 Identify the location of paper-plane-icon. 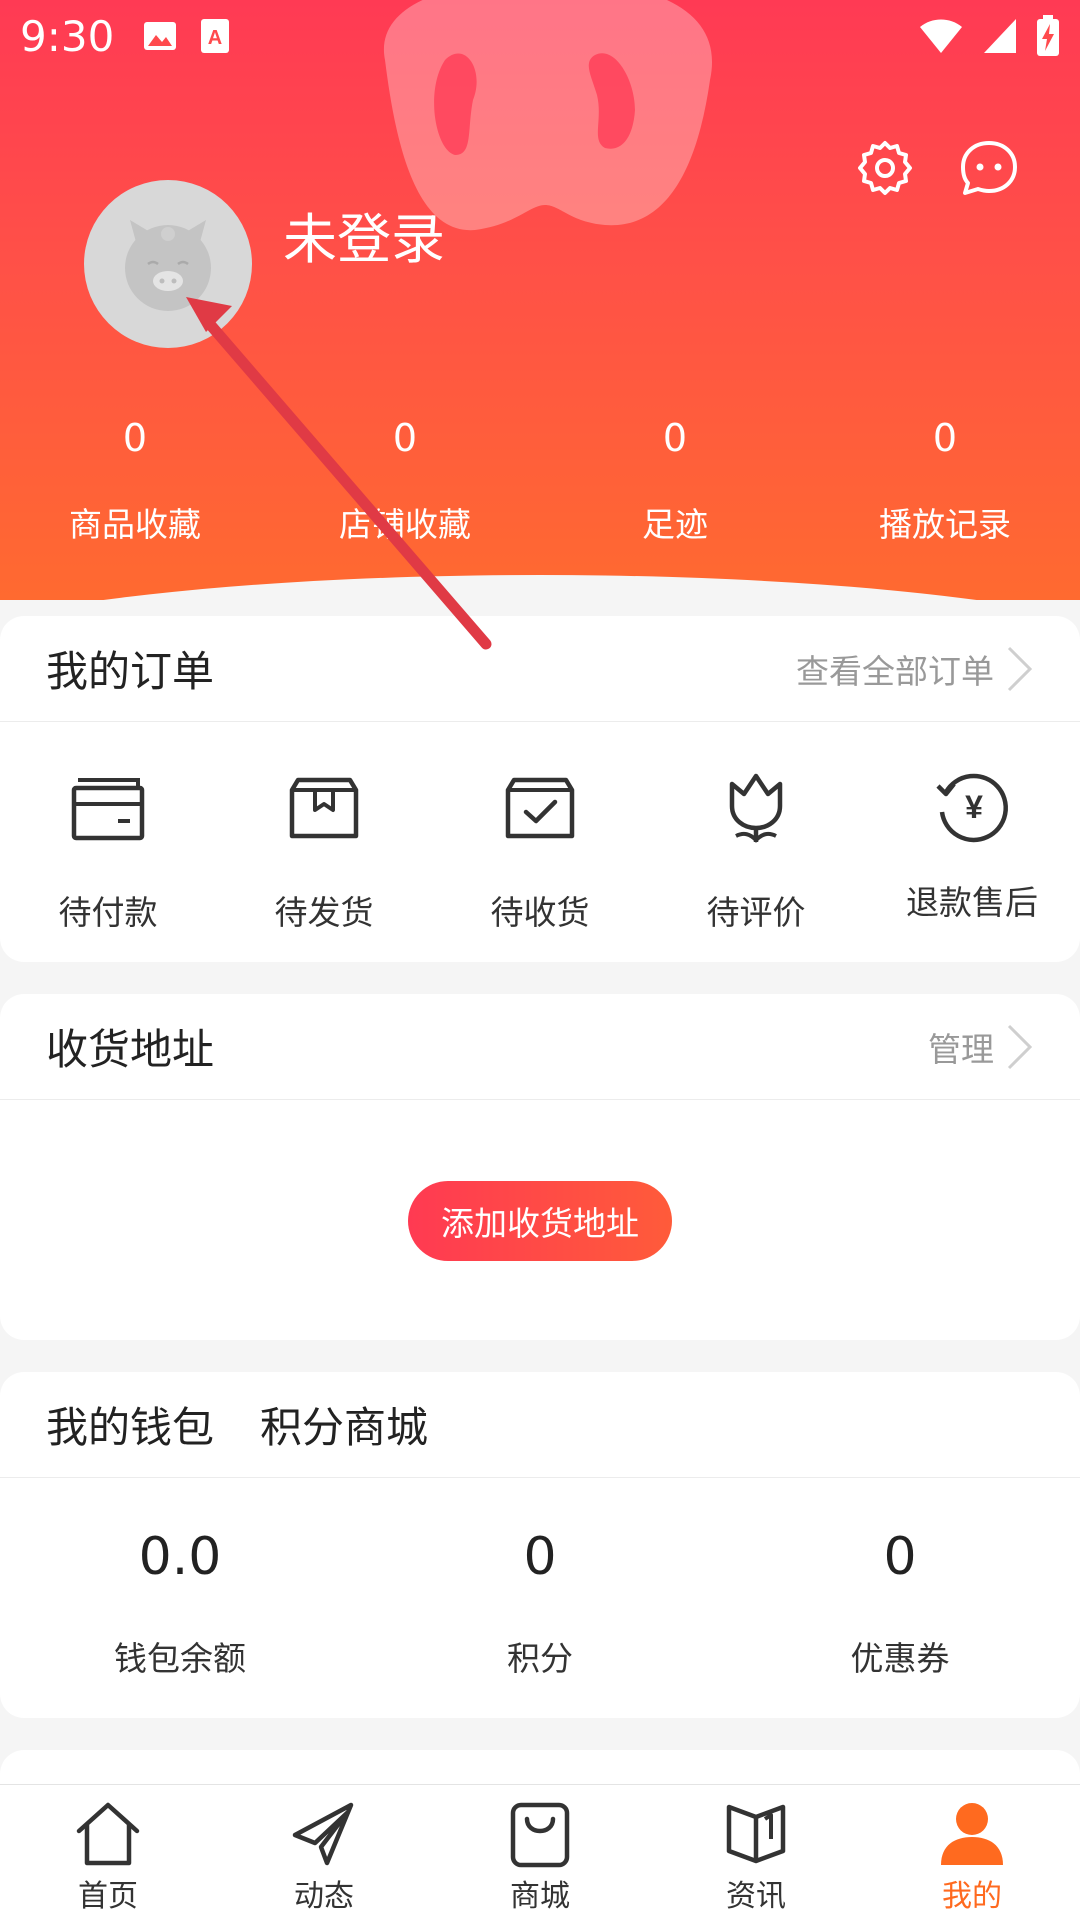
(323, 1834).